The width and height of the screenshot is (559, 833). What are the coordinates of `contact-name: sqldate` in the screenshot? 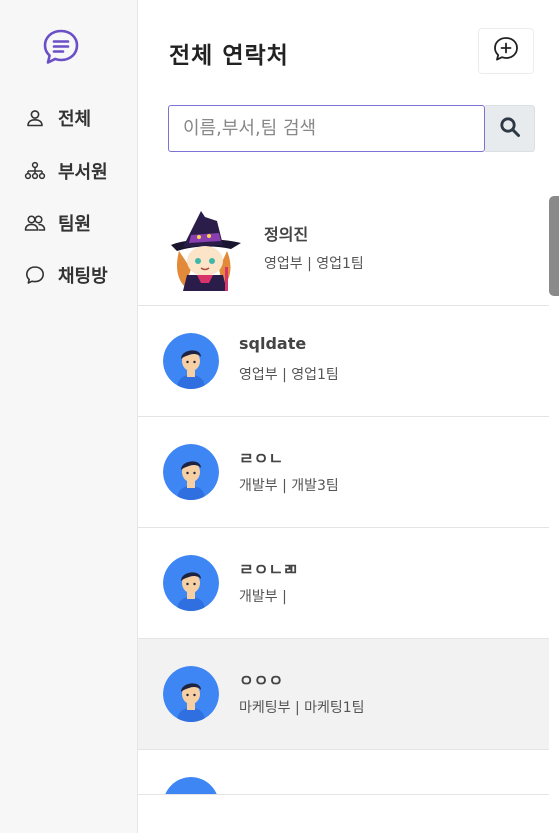 It's located at (273, 343).